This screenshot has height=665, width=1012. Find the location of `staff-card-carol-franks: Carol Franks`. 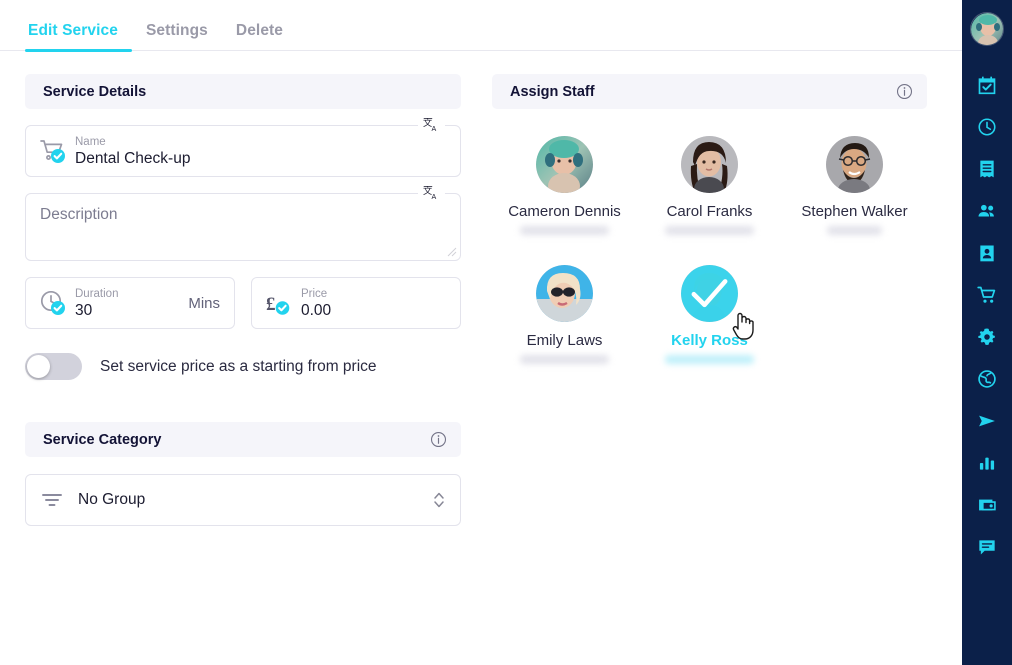

staff-card-carol-franks: Carol Franks is located at coordinates (709, 183).